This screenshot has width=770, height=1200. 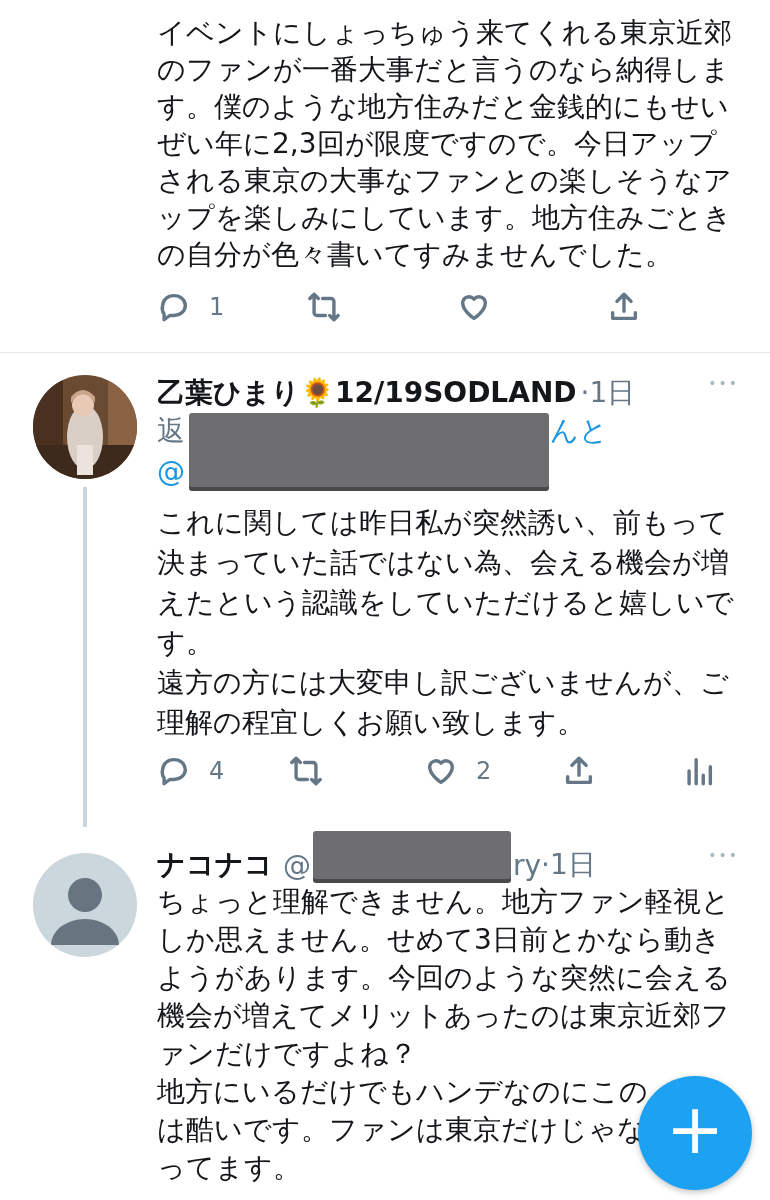 I want to click on tweet-text: ちょっと理解できません。地方ファン軽視としか思えません。せめて3日前とかなら動きようがあります。今回のような突然に会える機会が増えてメリットあったのは東京近郊ファンだけですよね？, so click(x=444, y=978).